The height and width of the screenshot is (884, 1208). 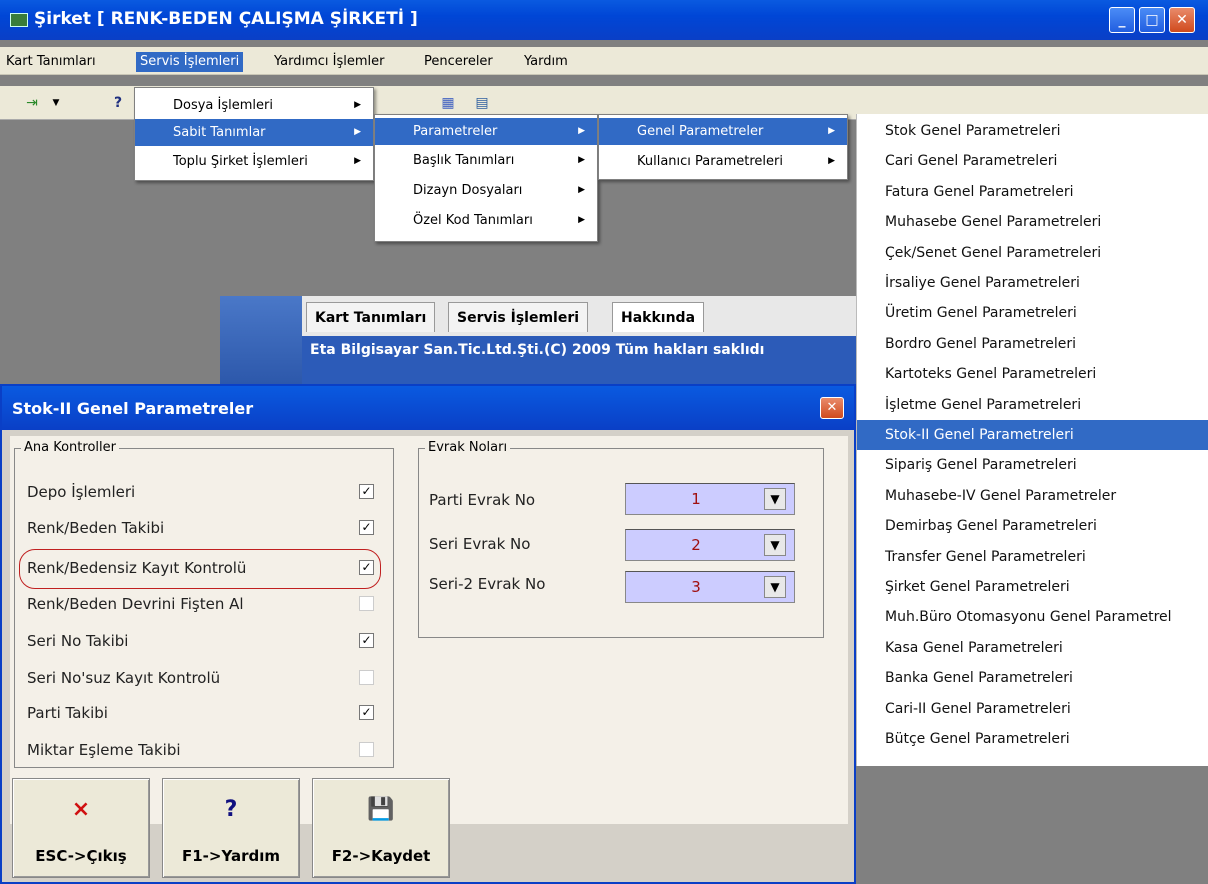 I want to click on list-item: Fatura Genel Parametreleri, so click(x=1032, y=192).